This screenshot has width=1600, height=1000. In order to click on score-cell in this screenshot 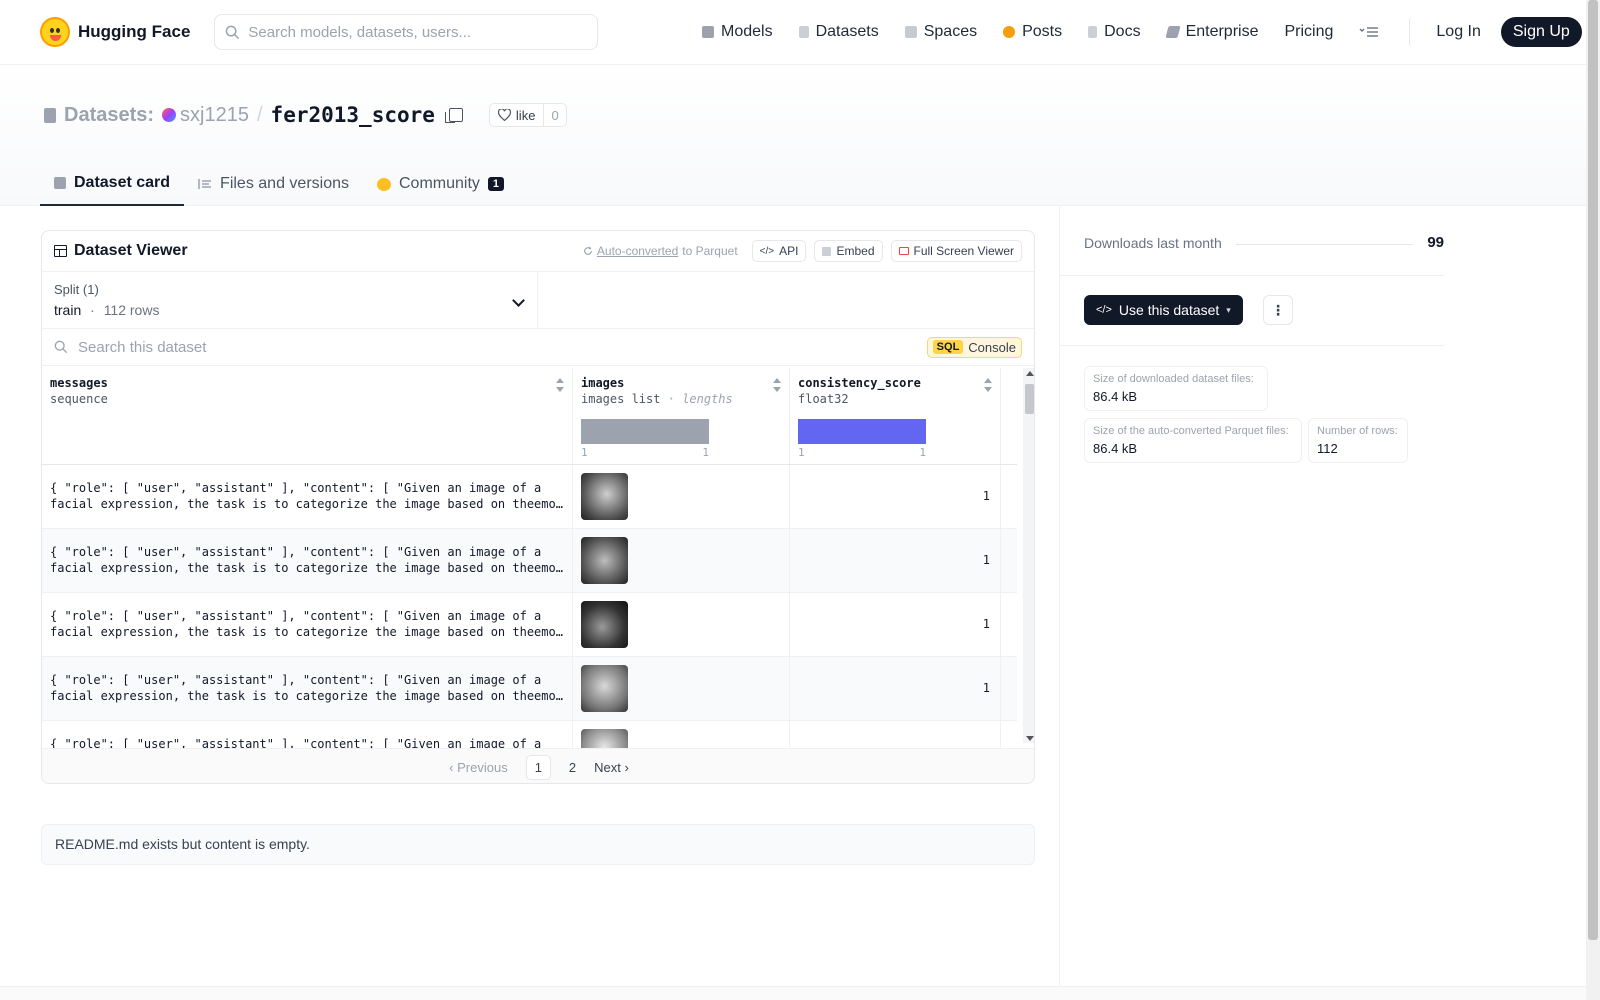, I will do `click(895, 734)`.